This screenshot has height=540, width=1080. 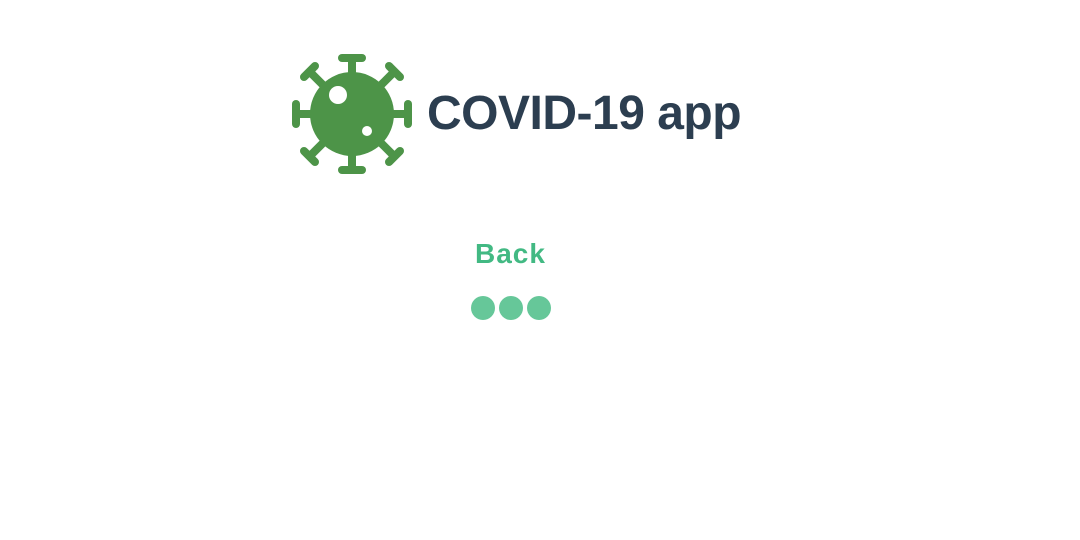 I want to click on app-header: COVID-19 app, so click(x=516, y=114).